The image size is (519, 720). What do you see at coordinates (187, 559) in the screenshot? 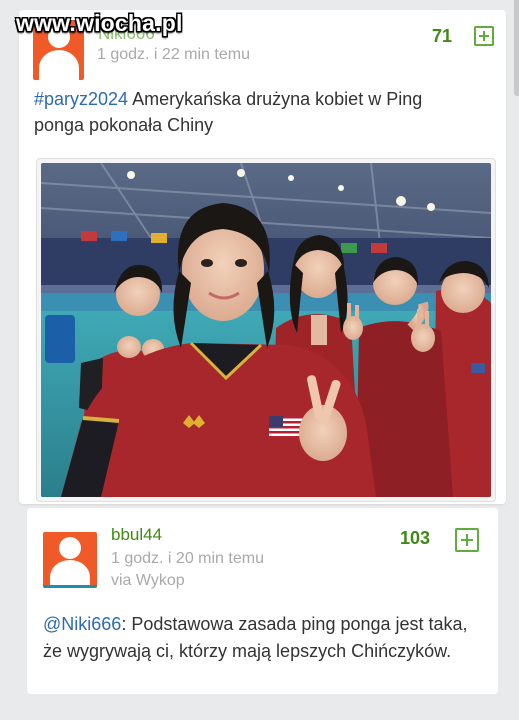
I see `comment-timestamp: 1 godz. i 20 min temu` at bounding box center [187, 559].